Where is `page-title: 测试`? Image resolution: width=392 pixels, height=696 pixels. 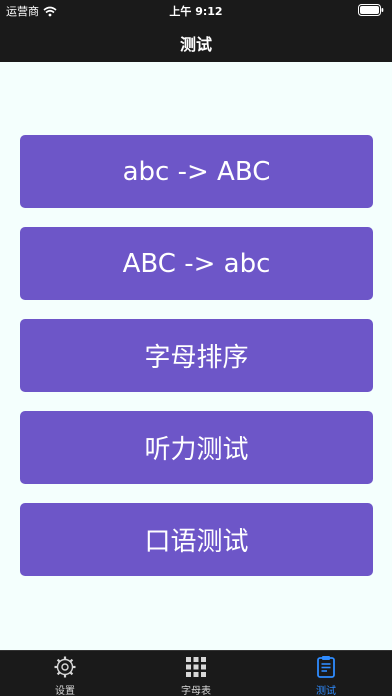 page-title: 测试 is located at coordinates (195, 44).